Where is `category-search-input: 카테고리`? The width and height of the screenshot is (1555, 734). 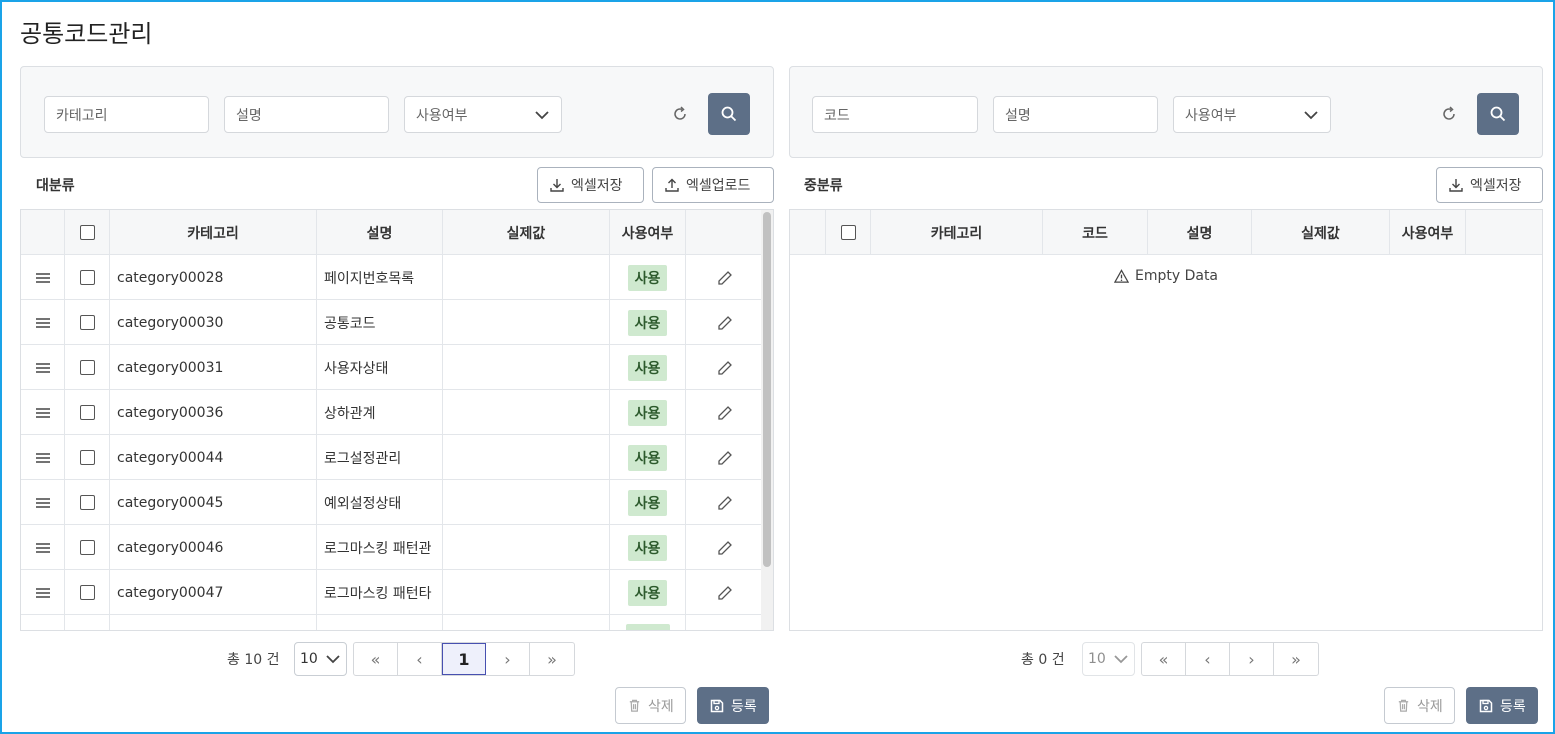 category-search-input: 카테고리 is located at coordinates (126, 114).